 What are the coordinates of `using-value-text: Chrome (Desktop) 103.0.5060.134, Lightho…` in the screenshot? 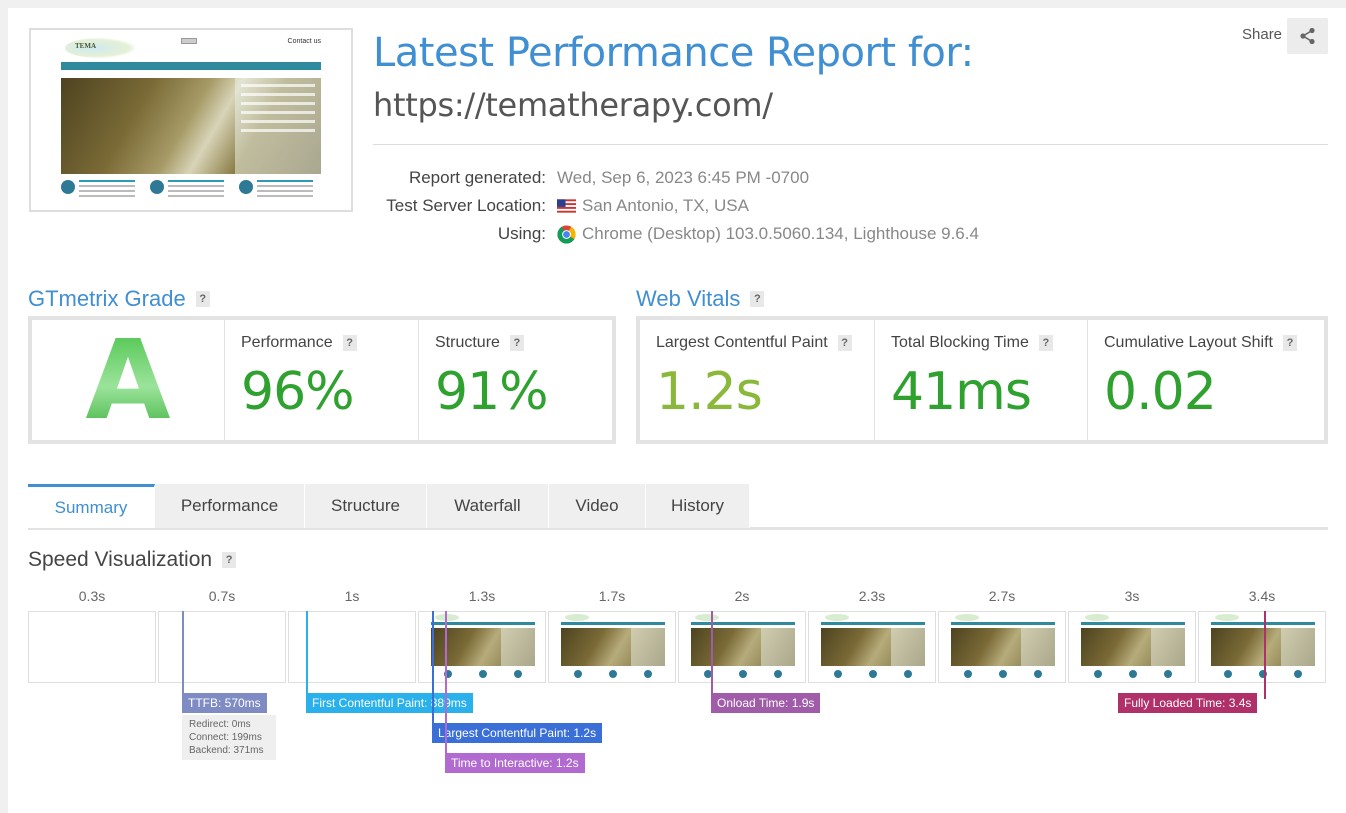 It's located at (780, 233).